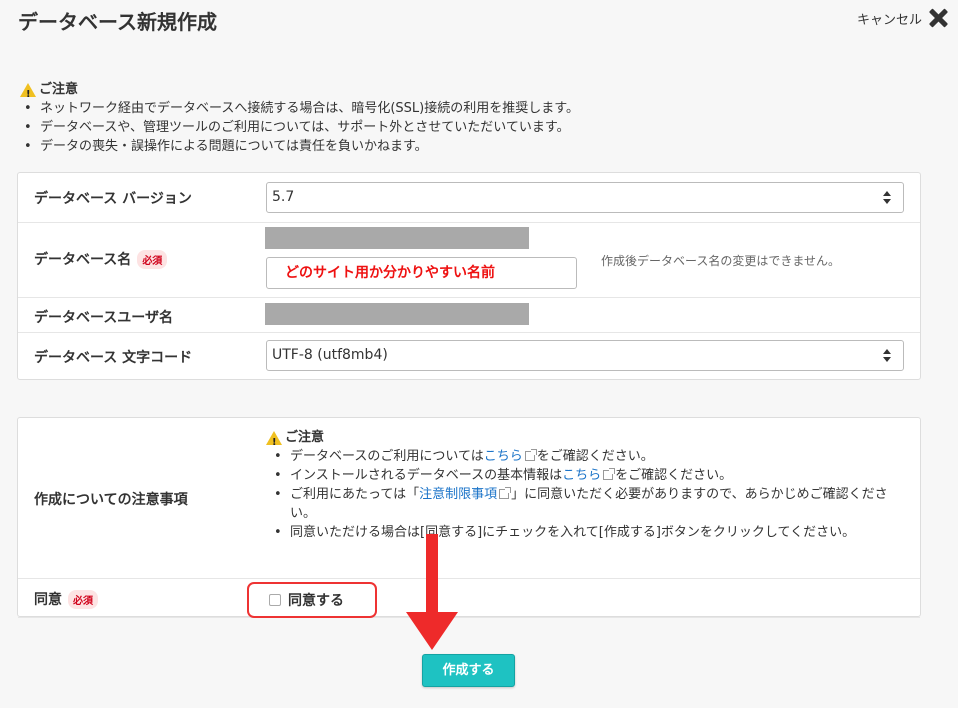 The image size is (958, 708). Describe the element at coordinates (889, 20) in the screenshot. I see `cancel-label: キャンセル` at that location.